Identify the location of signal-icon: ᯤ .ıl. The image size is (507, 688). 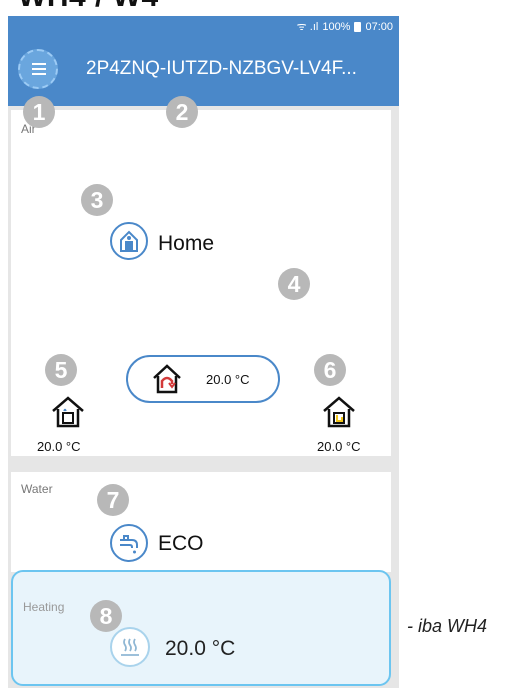
(307, 27).